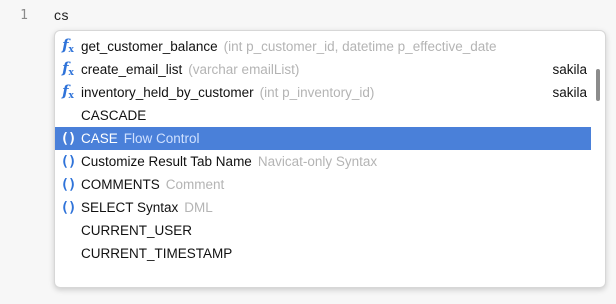 The height and width of the screenshot is (304, 616). What do you see at coordinates (137, 230) in the screenshot?
I see `suggestion-label: CURRENT_USER` at bounding box center [137, 230].